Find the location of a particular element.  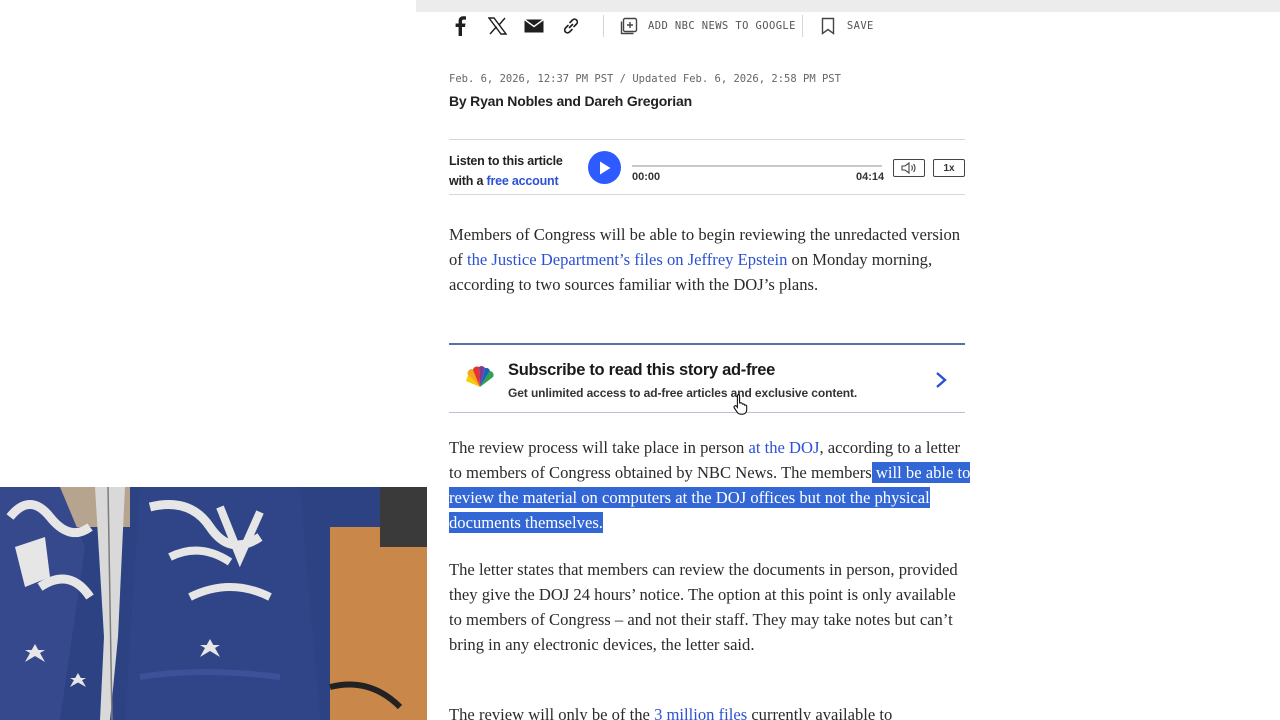

x-twitter-icon is located at coordinates (497, 26).